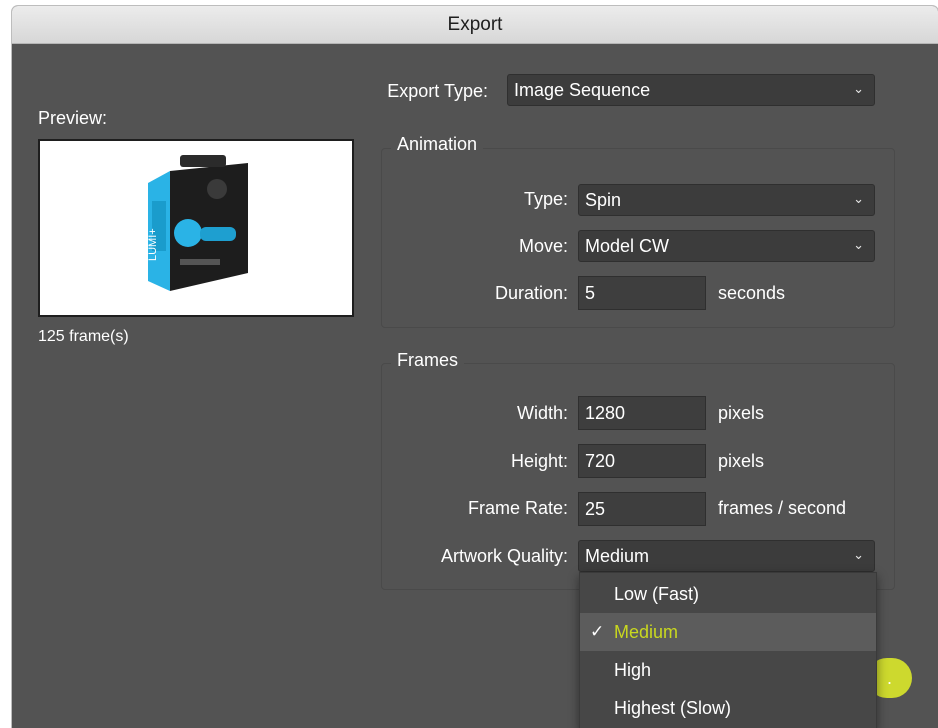 Image resolution: width=938 pixels, height=728 pixels. Describe the element at coordinates (627, 246) in the screenshot. I see `move-value: Model CW` at that location.